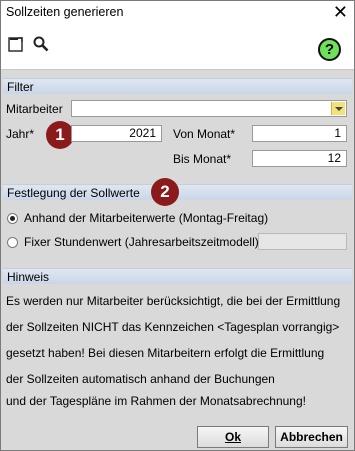 The height and width of the screenshot is (451, 355). I want to click on window-title: Sollzeiten generieren, so click(65, 12).